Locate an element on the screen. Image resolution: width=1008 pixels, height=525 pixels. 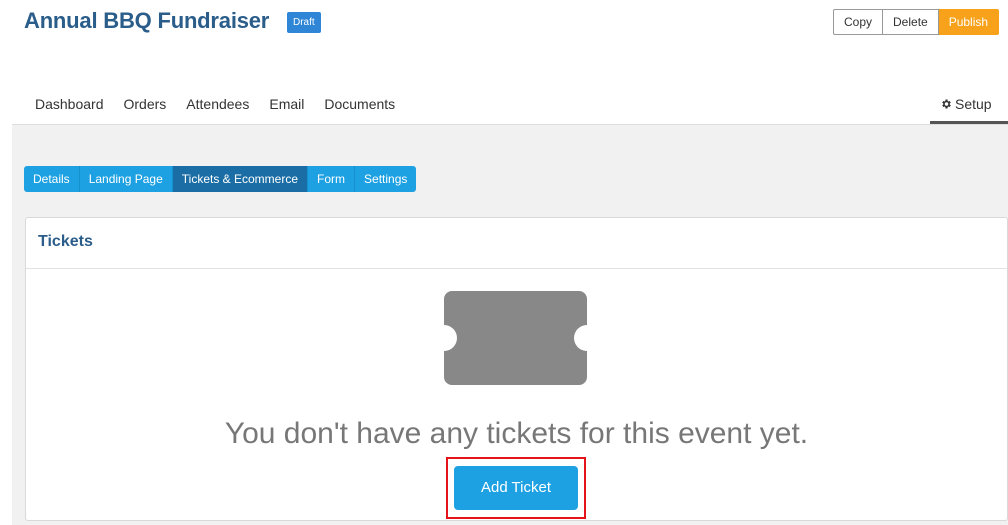
nav-item-dashboard: Dashboard is located at coordinates (69, 104).